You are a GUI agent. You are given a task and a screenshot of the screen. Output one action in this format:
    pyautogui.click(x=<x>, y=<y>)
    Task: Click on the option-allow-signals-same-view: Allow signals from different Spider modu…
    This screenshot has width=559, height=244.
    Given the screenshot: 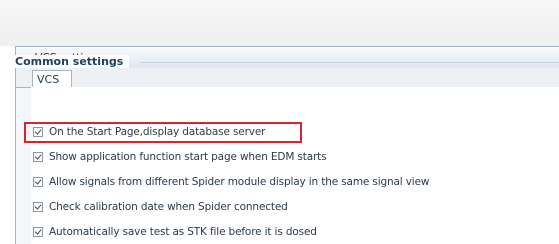 What is the action you would take?
    pyautogui.click(x=231, y=182)
    